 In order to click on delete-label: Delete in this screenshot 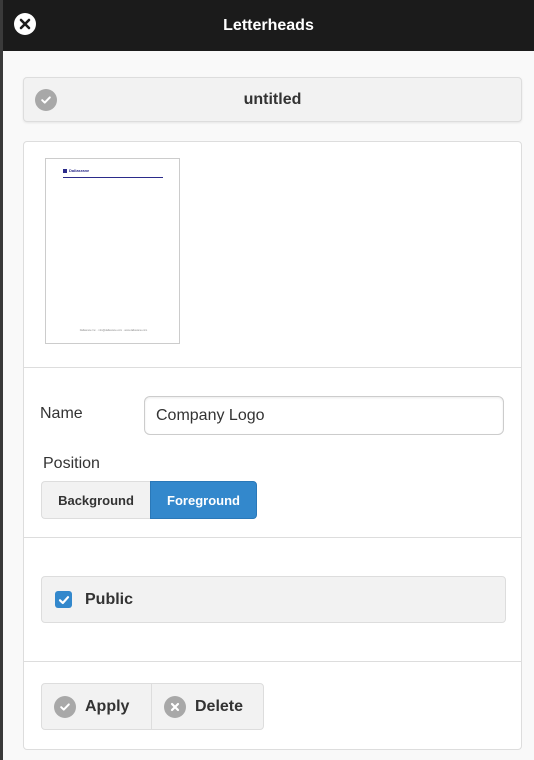, I will do `click(219, 706)`.